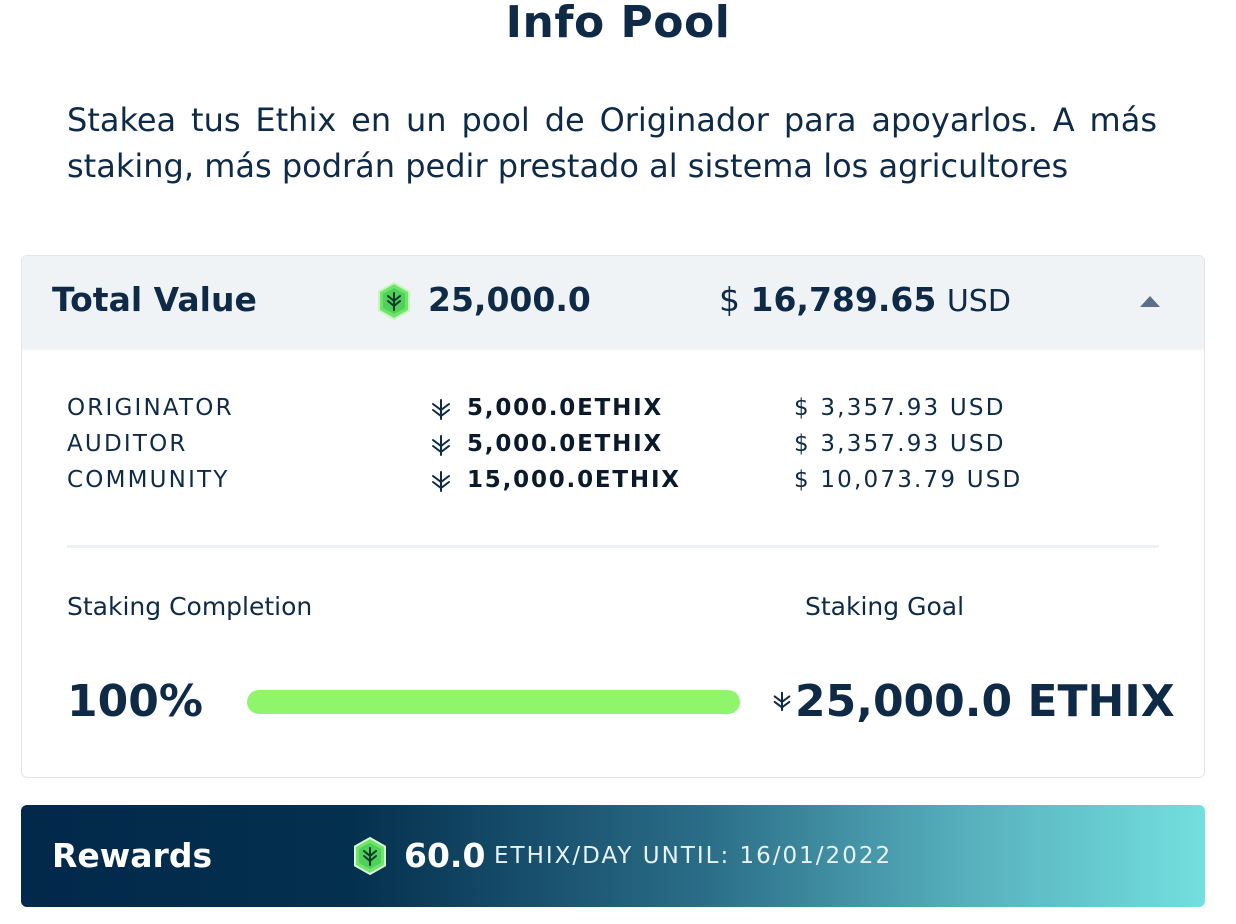  I want to click on usd-amount: 16,789.65, so click(843, 299).